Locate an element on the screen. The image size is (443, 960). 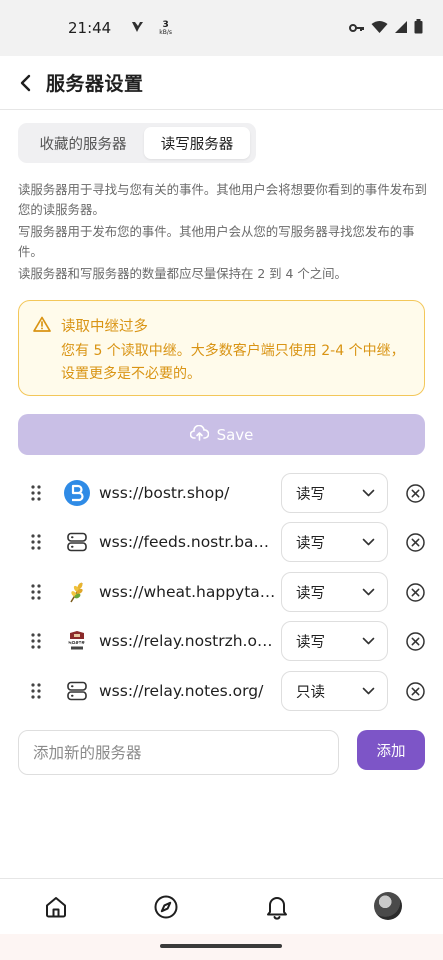
network-speed-unit: kB/s is located at coordinates (165, 32).